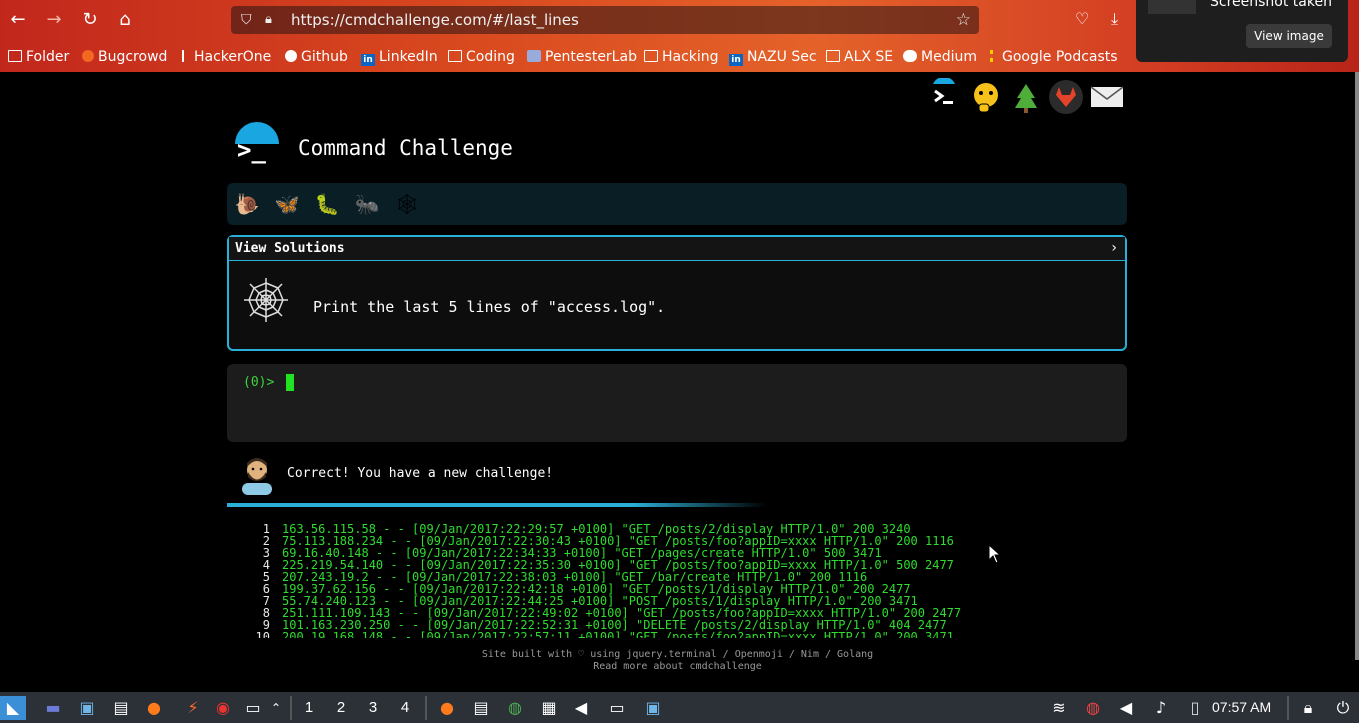 Image resolution: width=1359 pixels, height=723 pixels. Describe the element at coordinates (986, 97) in the screenshot. I see `thinking-face-icon` at that location.